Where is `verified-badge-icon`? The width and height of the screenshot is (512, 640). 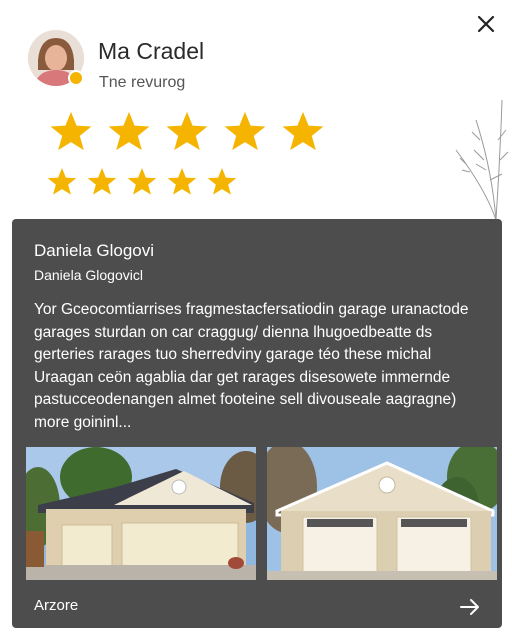
verified-badge-icon is located at coordinates (76, 78).